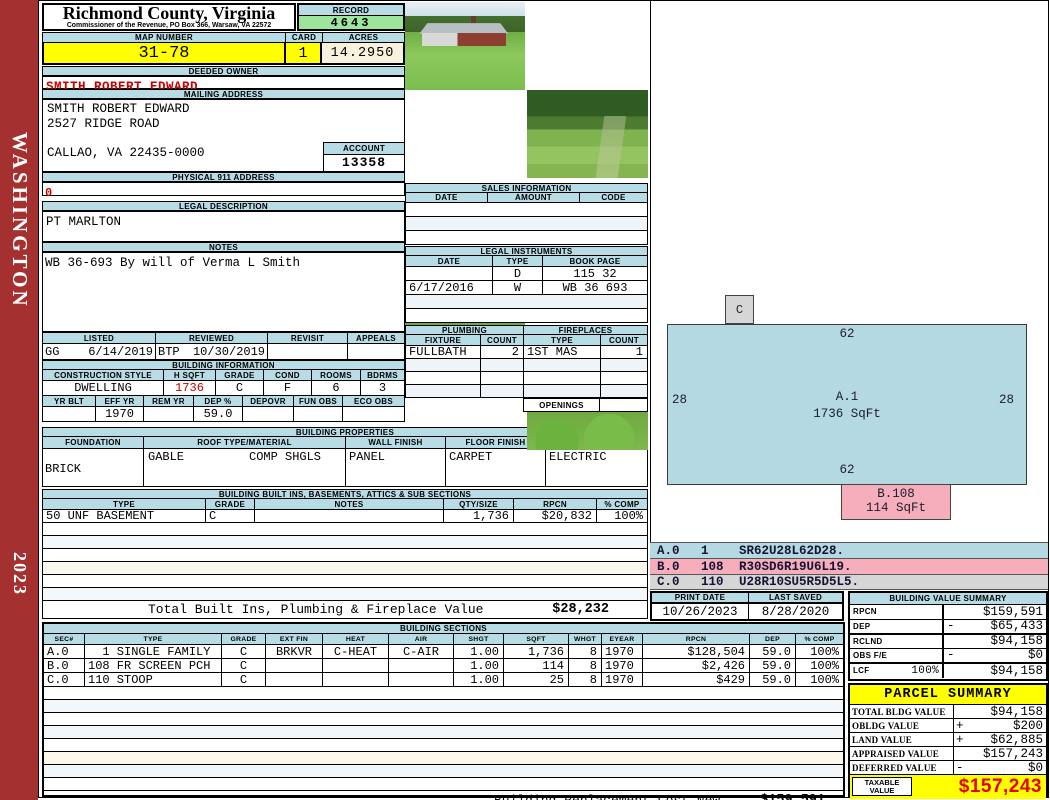 The height and width of the screenshot is (800, 1050). What do you see at coordinates (169, 414) in the screenshot?
I see `remyr-value` at bounding box center [169, 414].